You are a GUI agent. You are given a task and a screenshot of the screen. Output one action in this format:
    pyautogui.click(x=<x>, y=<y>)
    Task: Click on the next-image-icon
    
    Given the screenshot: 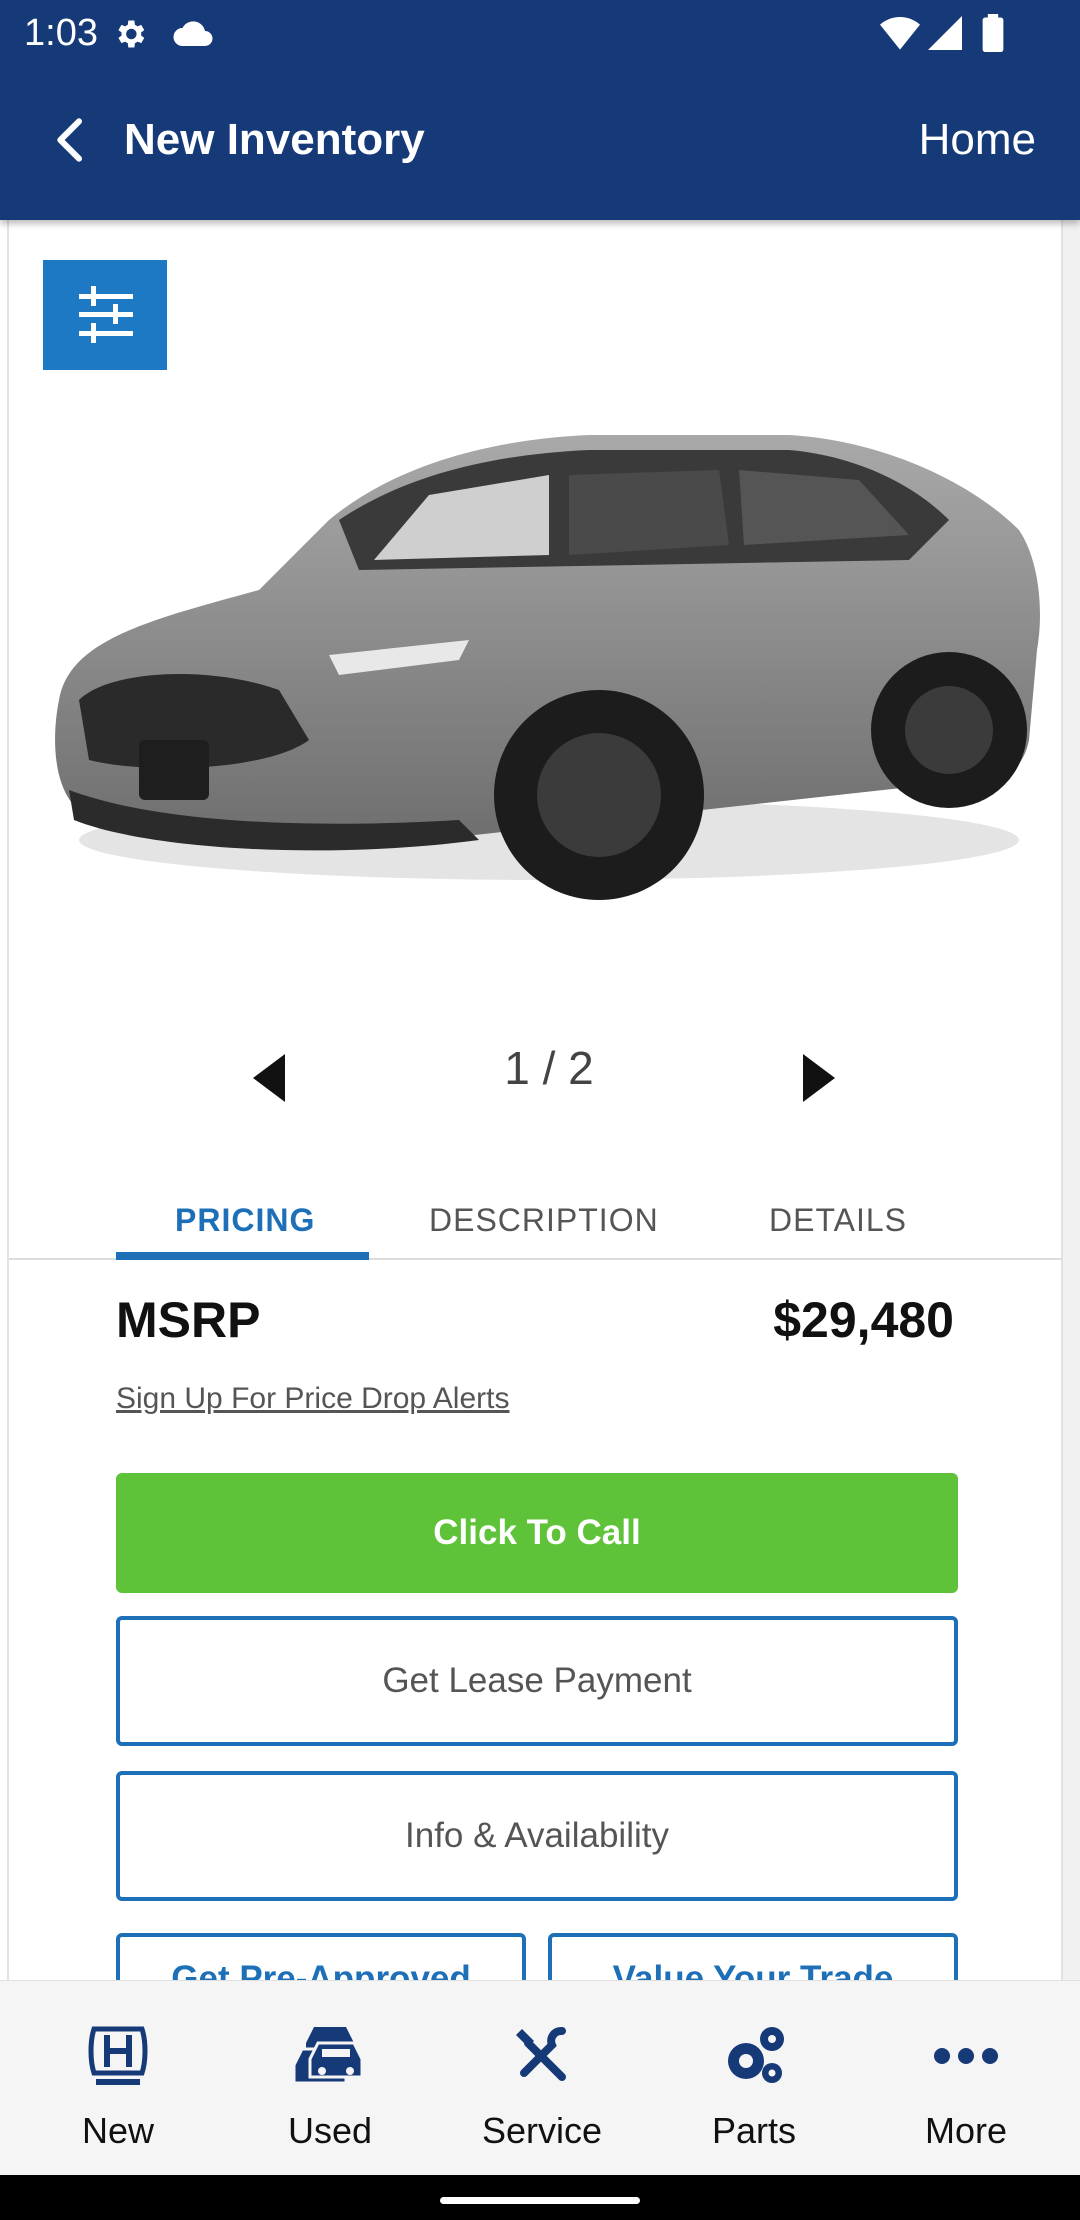 What is the action you would take?
    pyautogui.click(x=819, y=1078)
    